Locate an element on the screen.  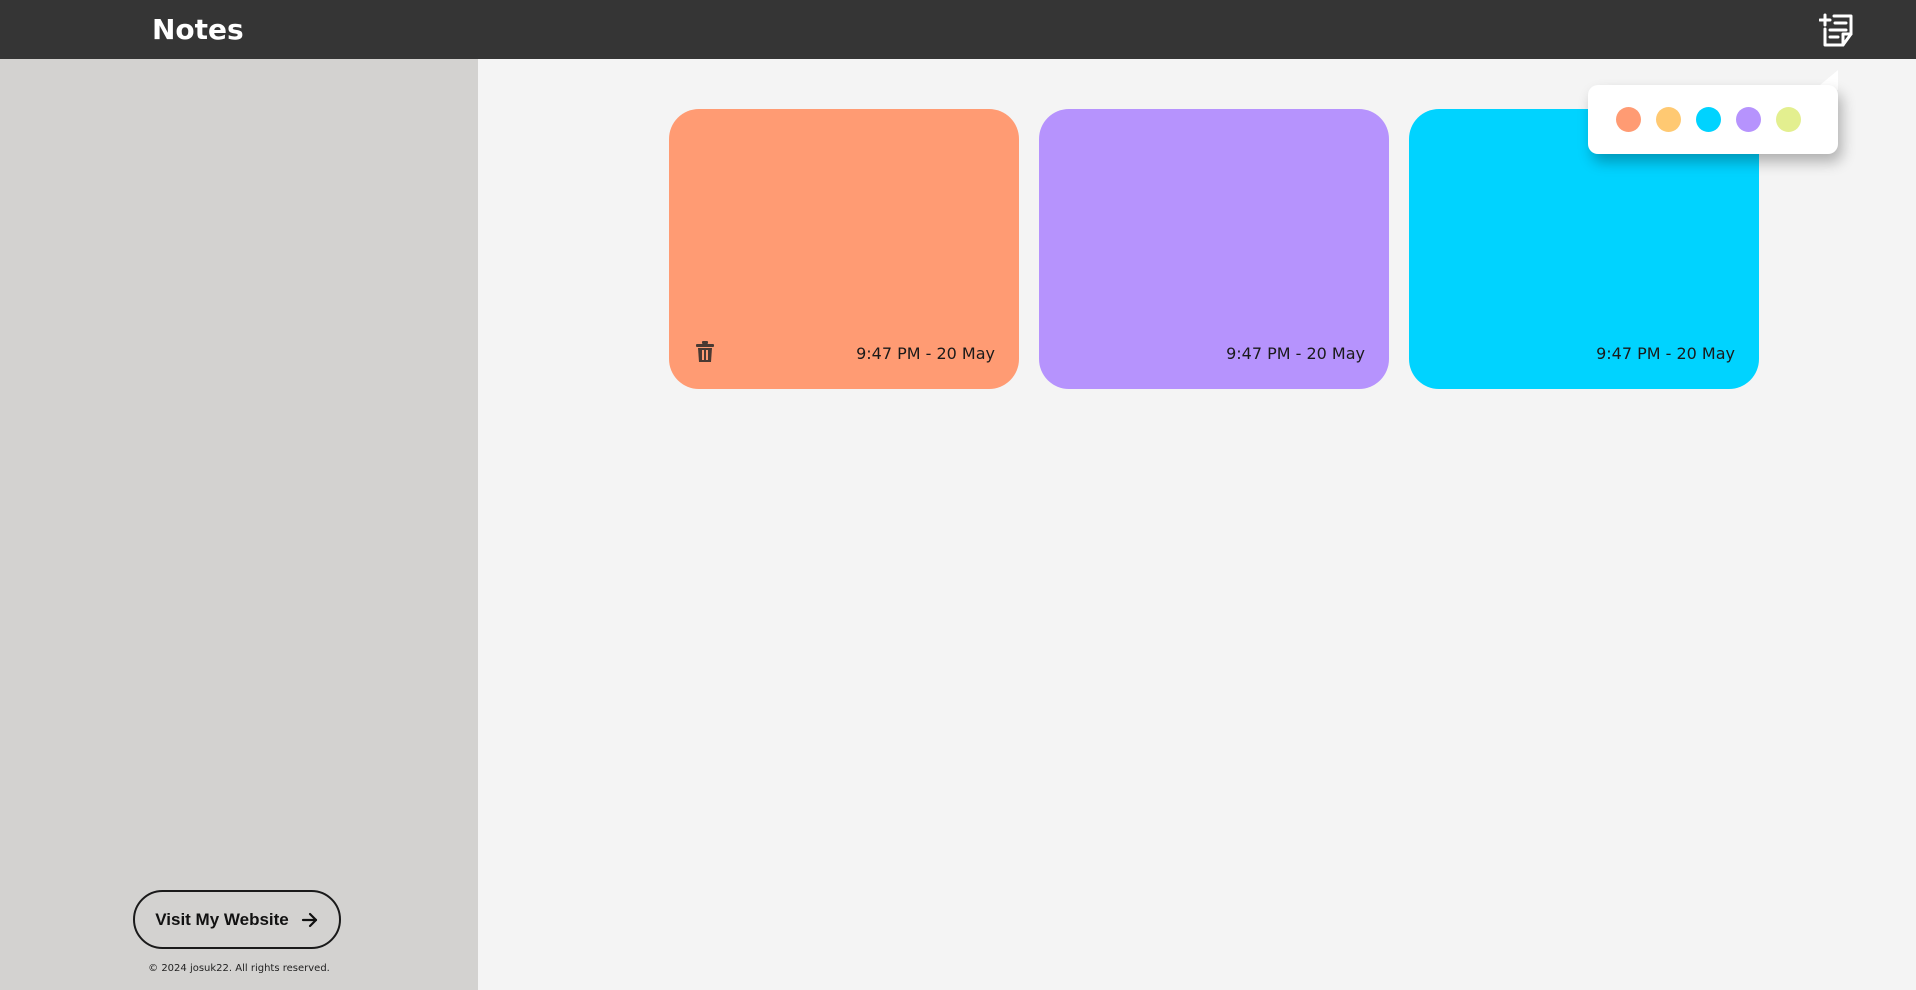
add-note-button is located at coordinates (1836, 30).